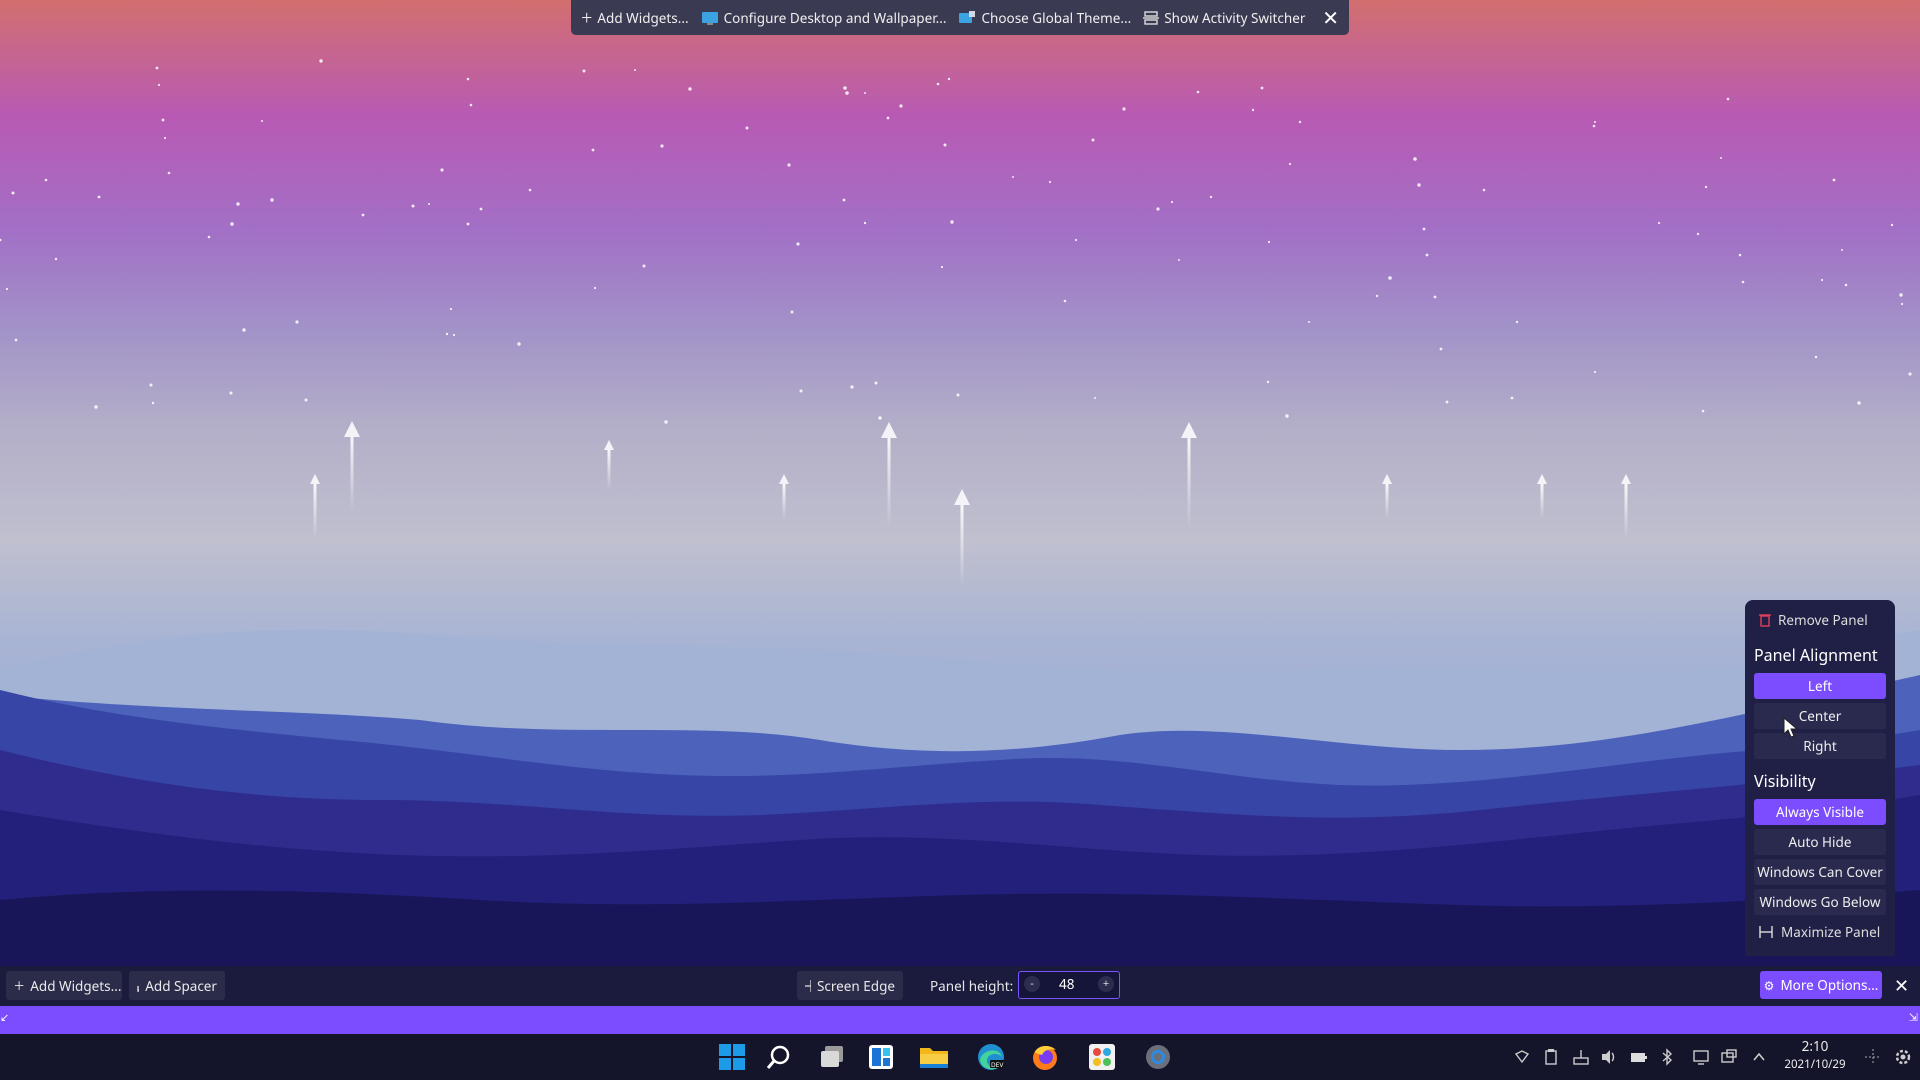  I want to click on add-spacer-button: Add Spacer, so click(177, 985).